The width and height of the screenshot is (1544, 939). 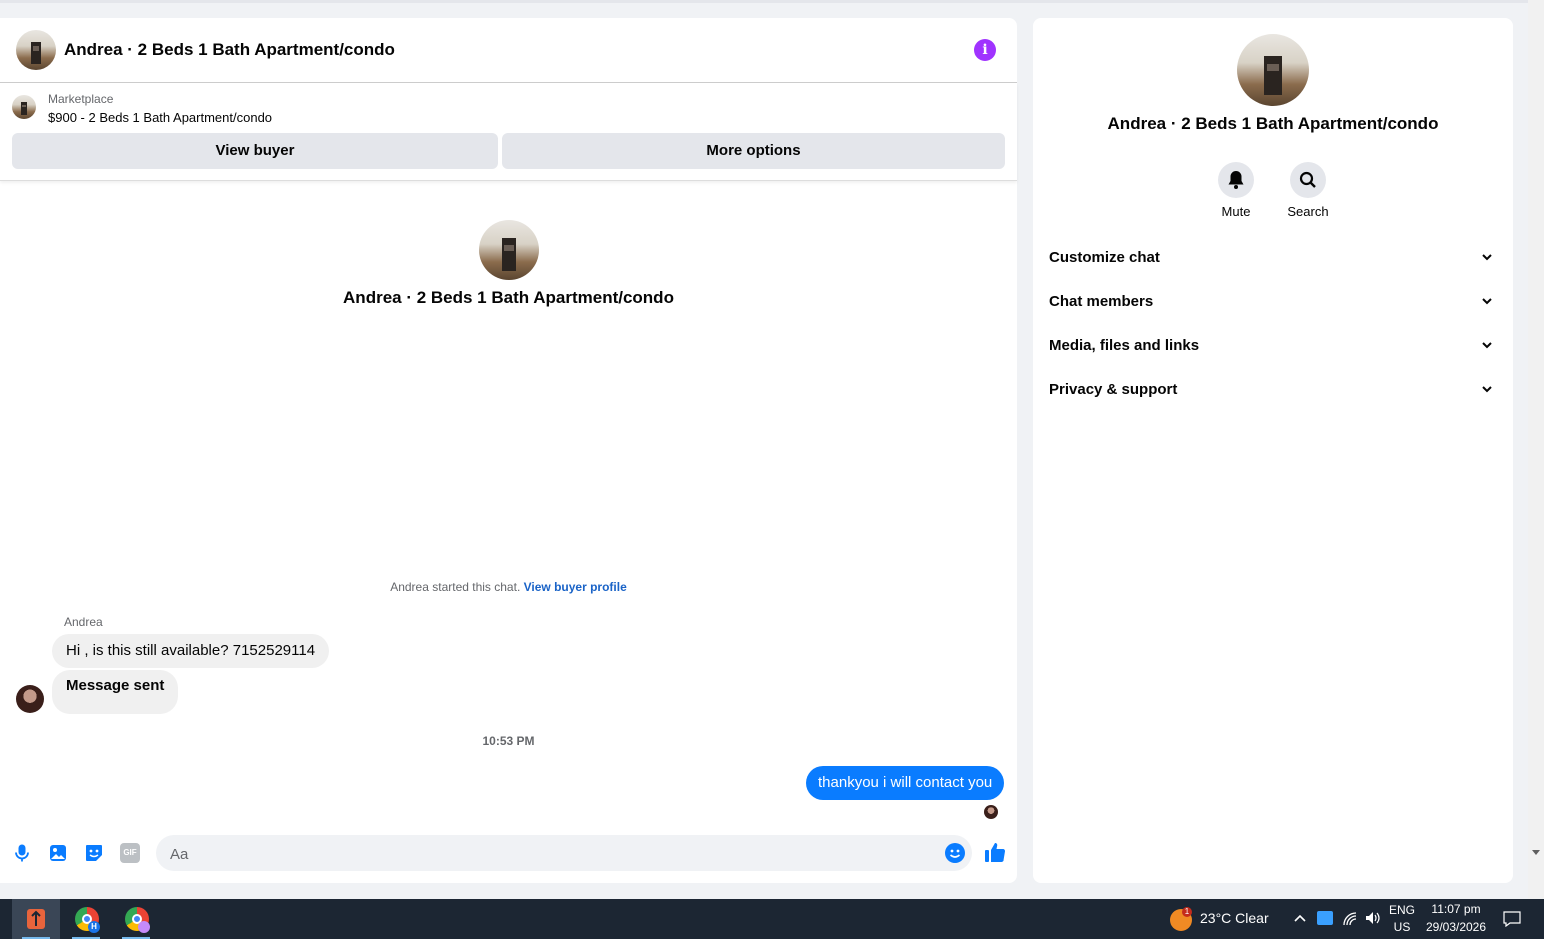 What do you see at coordinates (81, 99) in the screenshot?
I see `marketplace-label: Marketplace` at bounding box center [81, 99].